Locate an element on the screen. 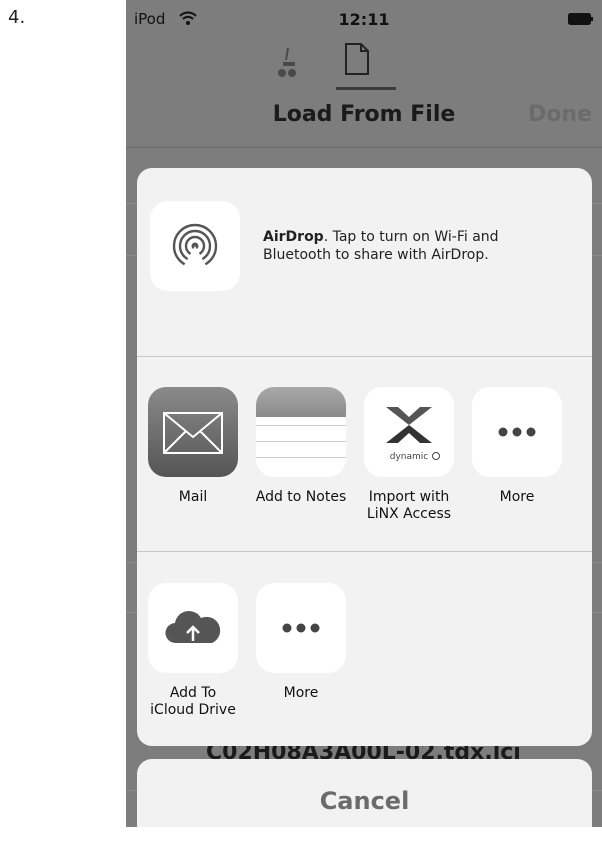 This screenshot has width=602, height=852. share-action-icloud: Add To iCloud Drive is located at coordinates (193, 651).